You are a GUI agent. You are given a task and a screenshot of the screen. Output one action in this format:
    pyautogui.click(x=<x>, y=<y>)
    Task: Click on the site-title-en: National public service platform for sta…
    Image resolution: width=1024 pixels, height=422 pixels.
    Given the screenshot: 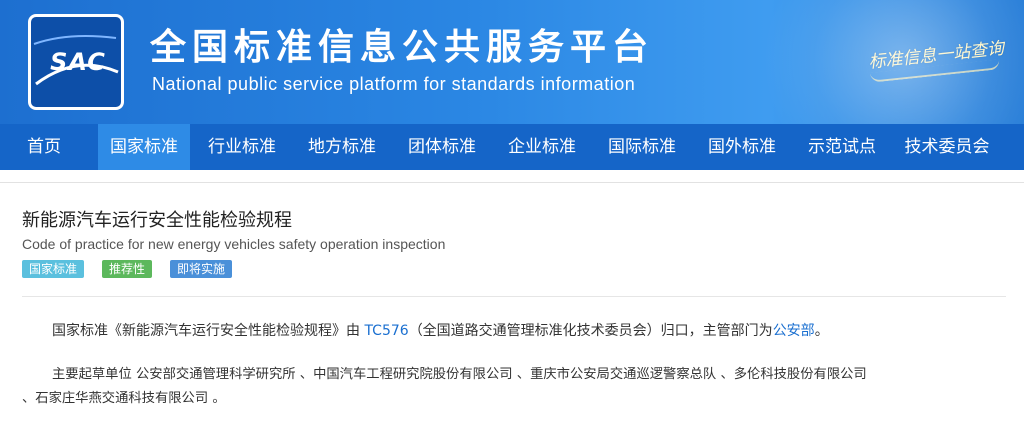 What is the action you would take?
    pyautogui.click(x=394, y=84)
    